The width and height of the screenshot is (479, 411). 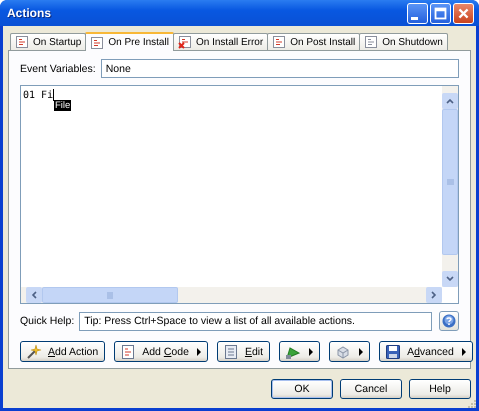 What do you see at coordinates (255, 321) in the screenshot?
I see `quick-help-field: Tip: Press Ctrl+Space to view a list of all available actions.` at bounding box center [255, 321].